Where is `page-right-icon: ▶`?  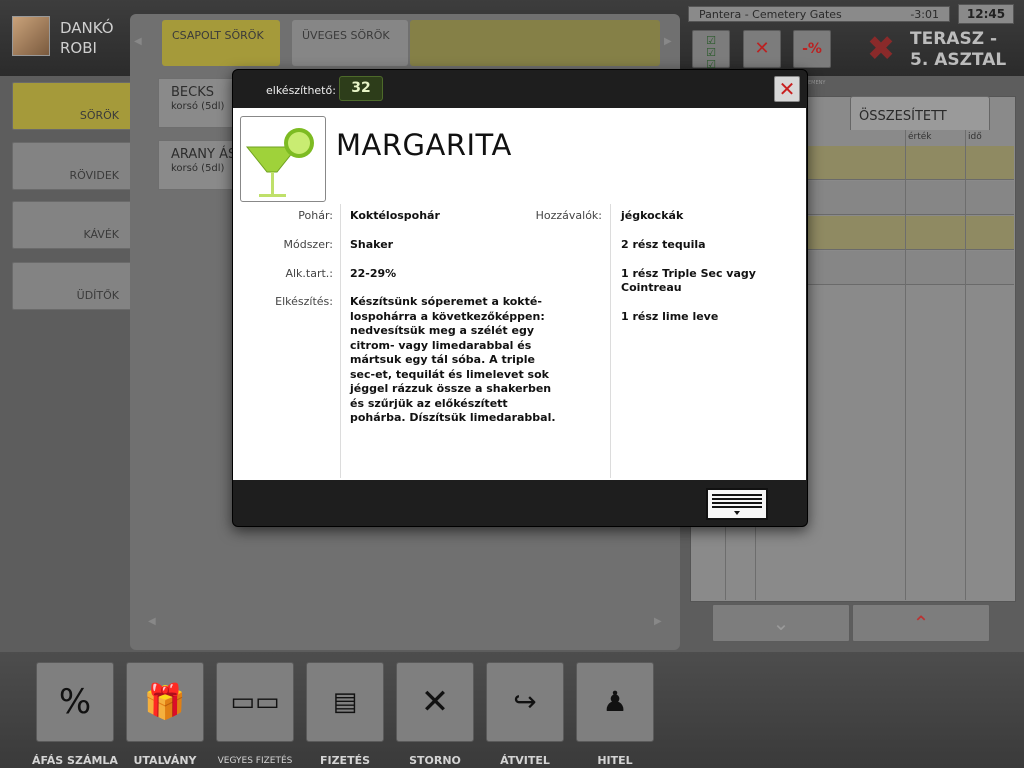
page-right-icon: ▶ is located at coordinates (658, 621).